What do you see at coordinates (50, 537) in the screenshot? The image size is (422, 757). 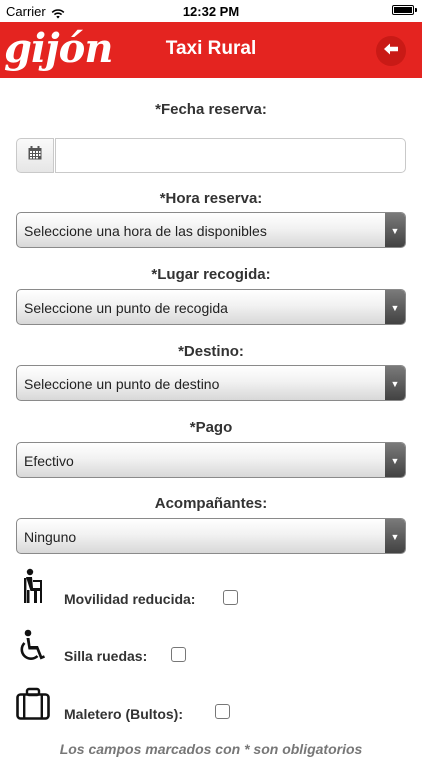 I see `acompanantes-value: Ninguno` at bounding box center [50, 537].